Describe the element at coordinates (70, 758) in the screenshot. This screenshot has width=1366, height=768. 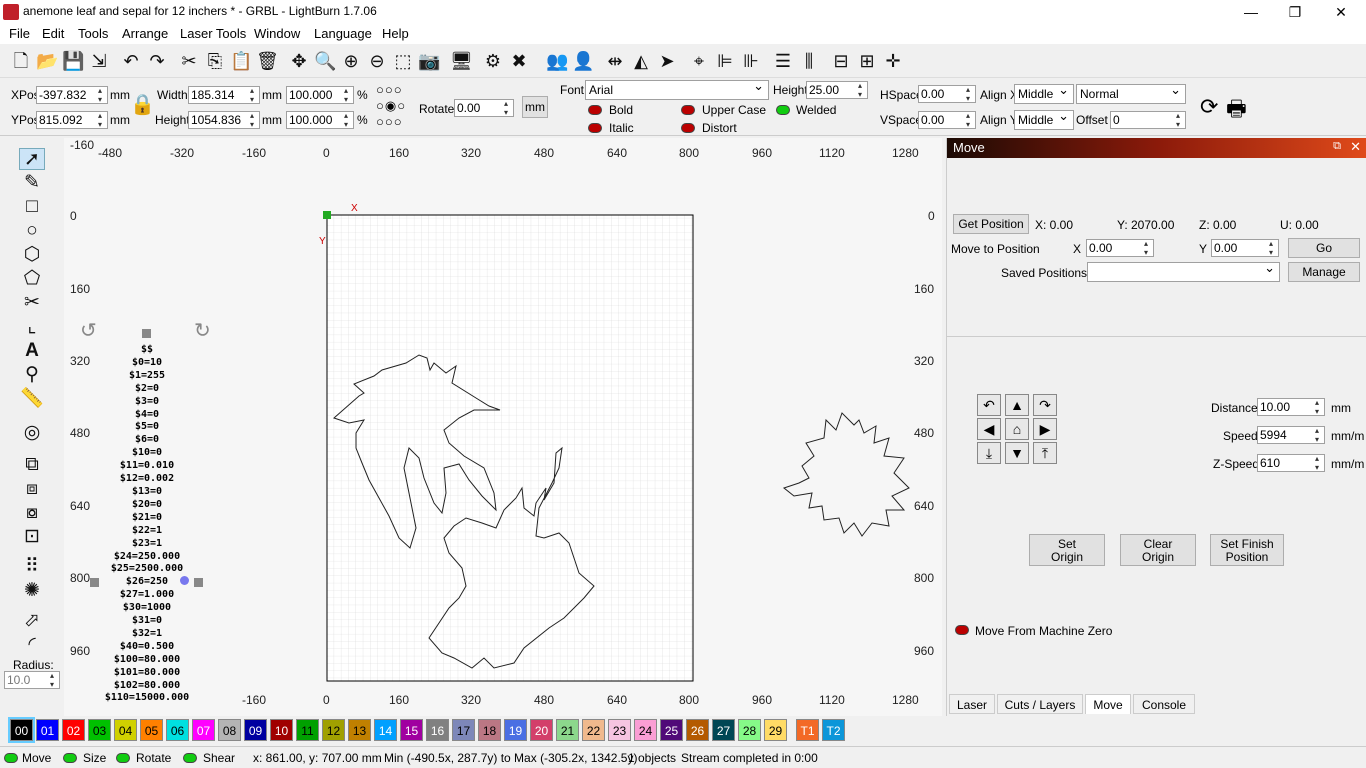
I see `size-mode-toggle` at that location.